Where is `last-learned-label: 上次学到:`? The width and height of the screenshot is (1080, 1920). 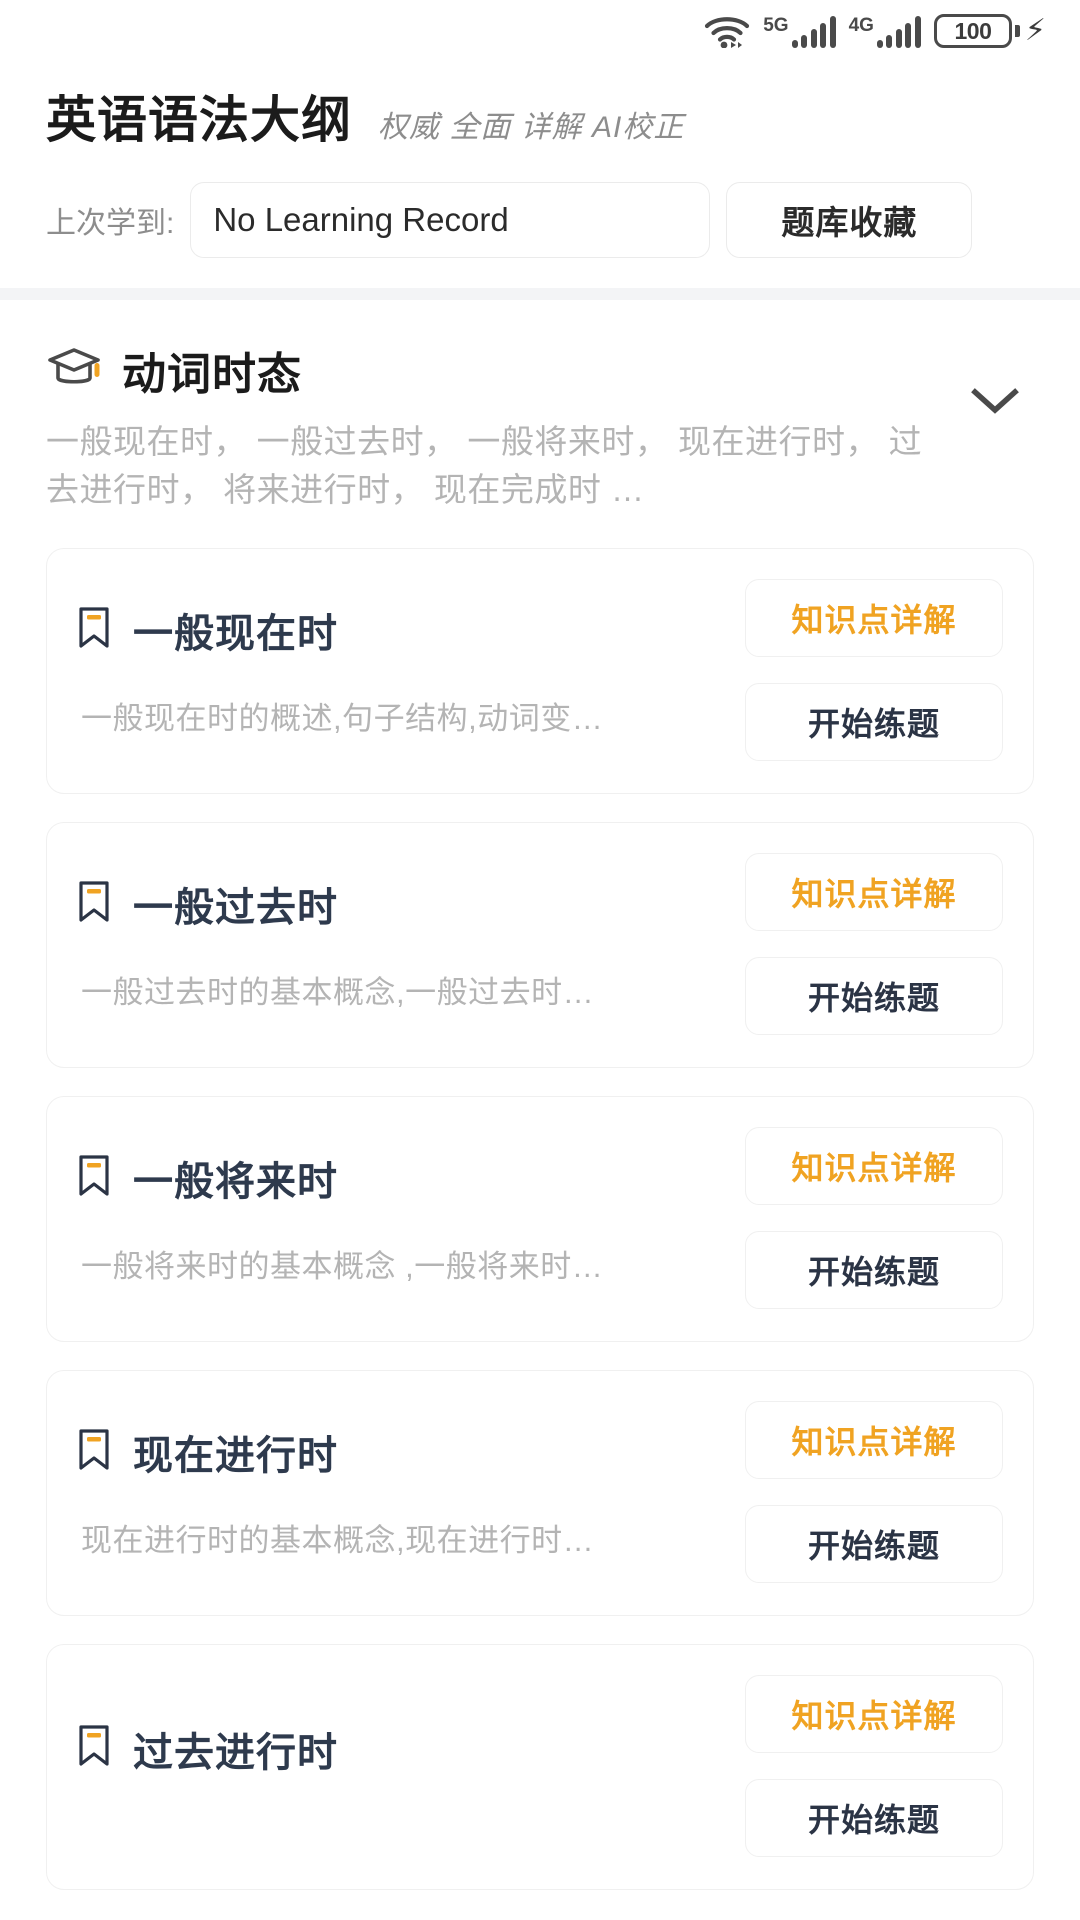 last-learned-label: 上次学到: is located at coordinates (110, 223).